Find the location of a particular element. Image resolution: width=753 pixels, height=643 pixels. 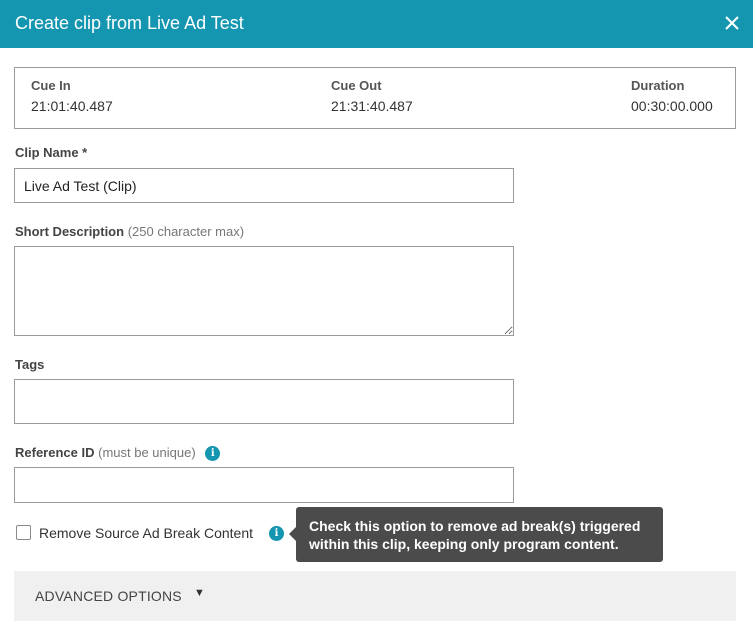

close-icon is located at coordinates (732, 23).